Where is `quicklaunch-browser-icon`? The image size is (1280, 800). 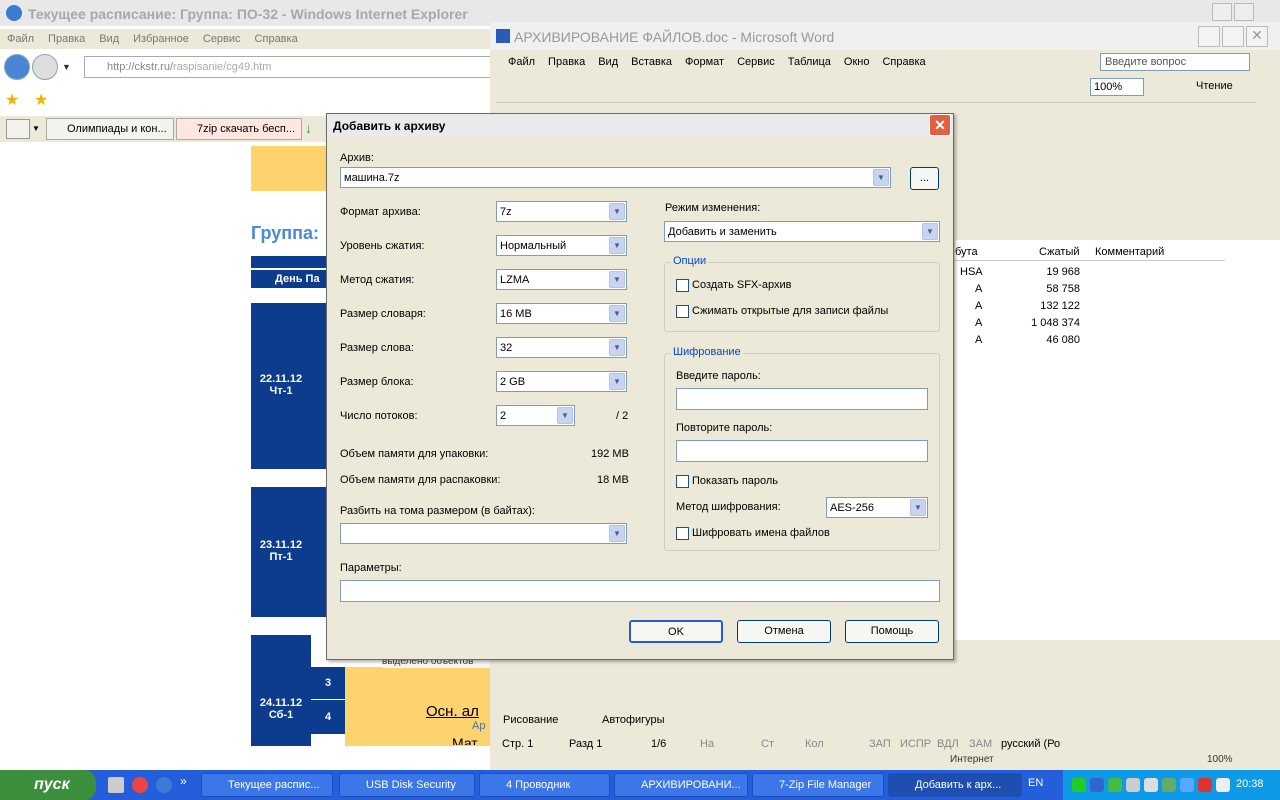
quicklaunch-browser-icon is located at coordinates (140, 785).